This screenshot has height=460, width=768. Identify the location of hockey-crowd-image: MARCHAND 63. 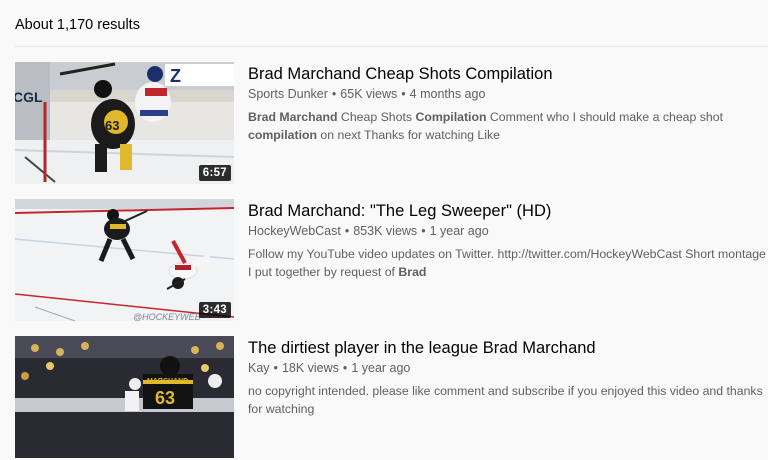
(124, 397).